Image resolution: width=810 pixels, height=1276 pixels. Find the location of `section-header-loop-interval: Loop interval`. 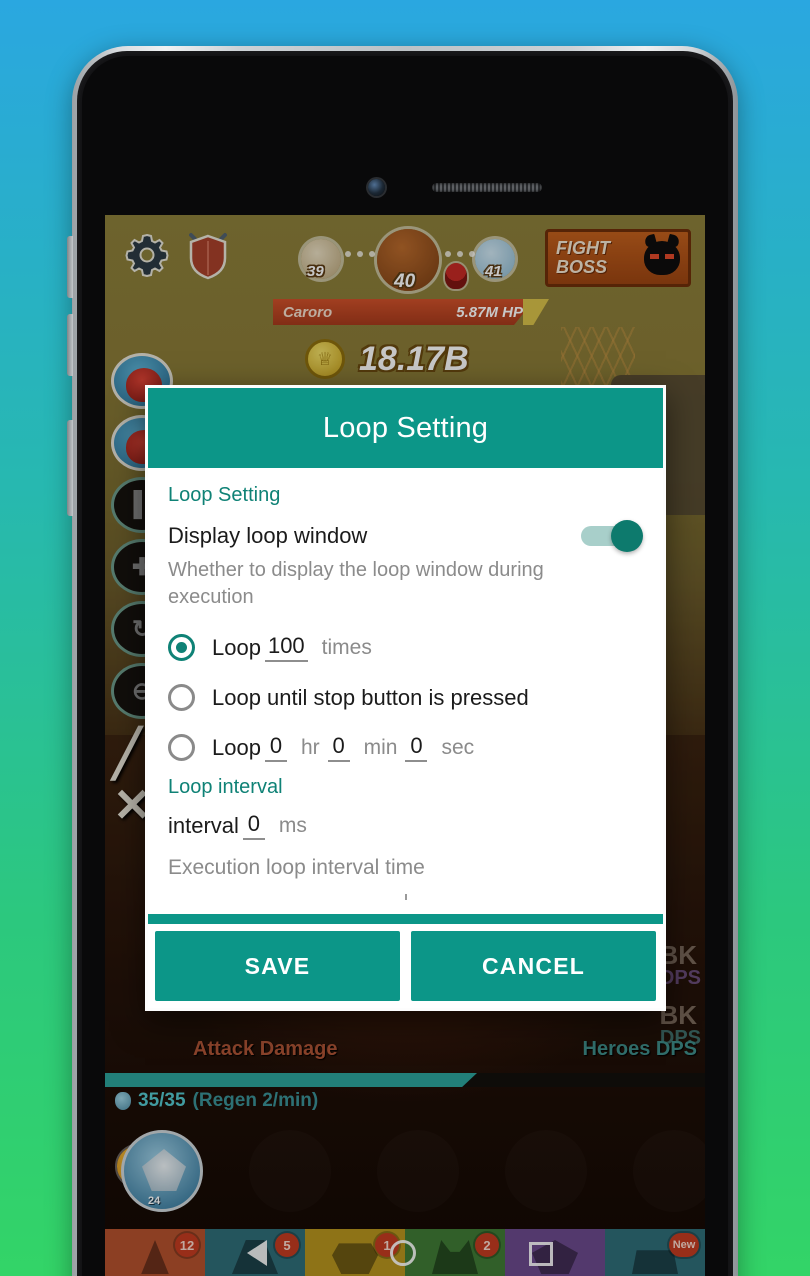

section-header-loop-interval: Loop interval is located at coordinates (225, 787).